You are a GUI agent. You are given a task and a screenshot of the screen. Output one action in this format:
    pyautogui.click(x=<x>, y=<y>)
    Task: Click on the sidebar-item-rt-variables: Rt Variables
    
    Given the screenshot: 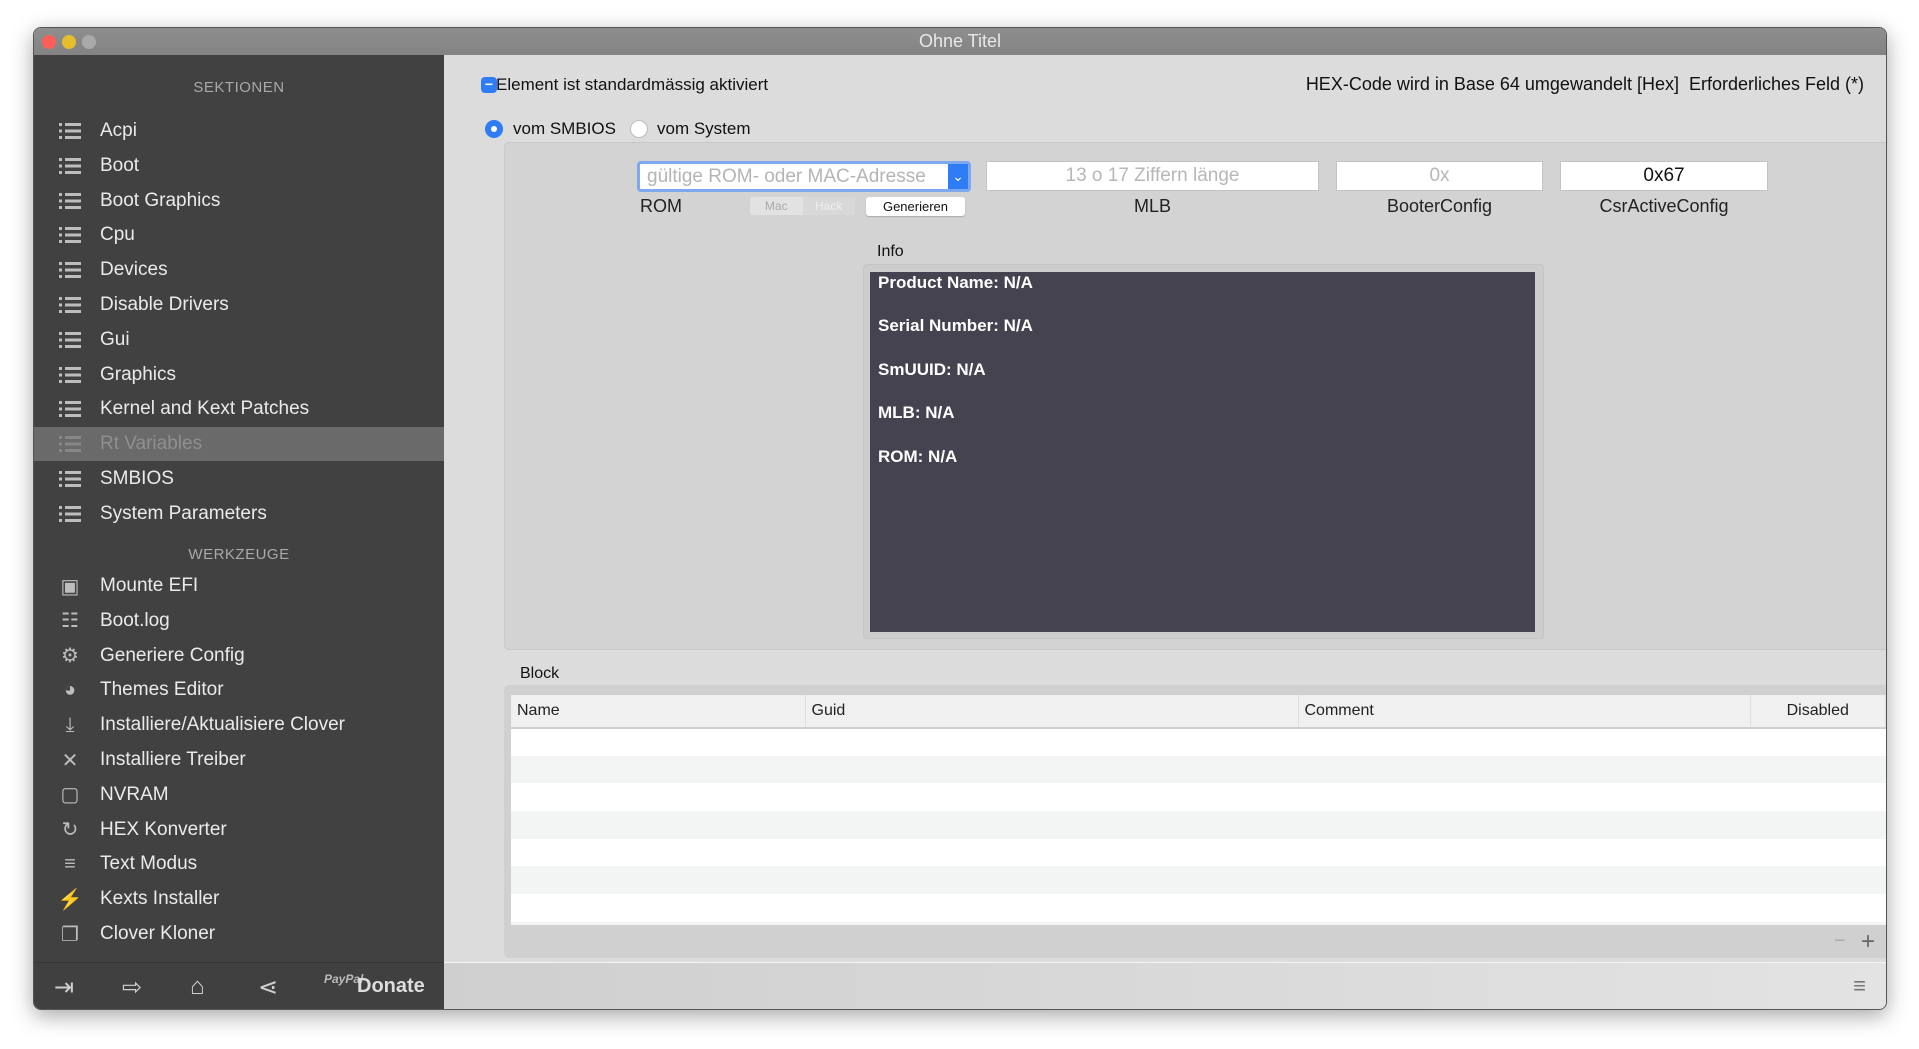 What is the action you would take?
    pyautogui.click(x=239, y=444)
    